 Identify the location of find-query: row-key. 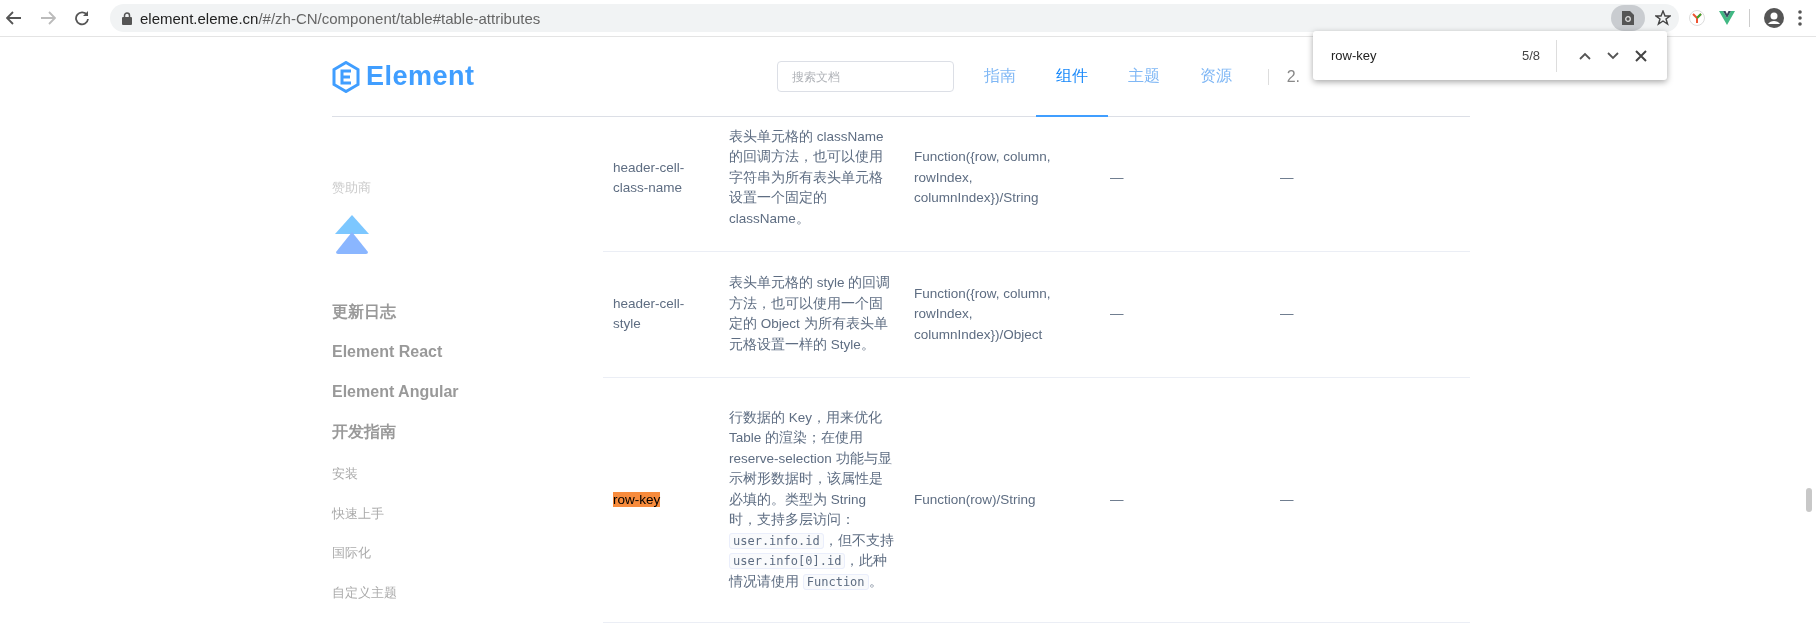
(1426, 55).